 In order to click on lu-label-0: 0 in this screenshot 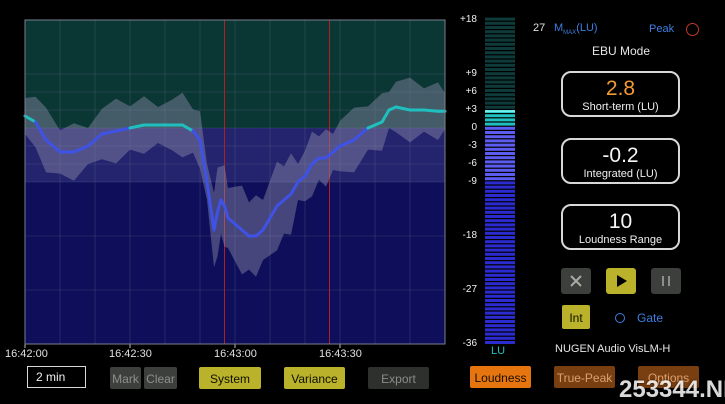, I will do `click(474, 127)`.